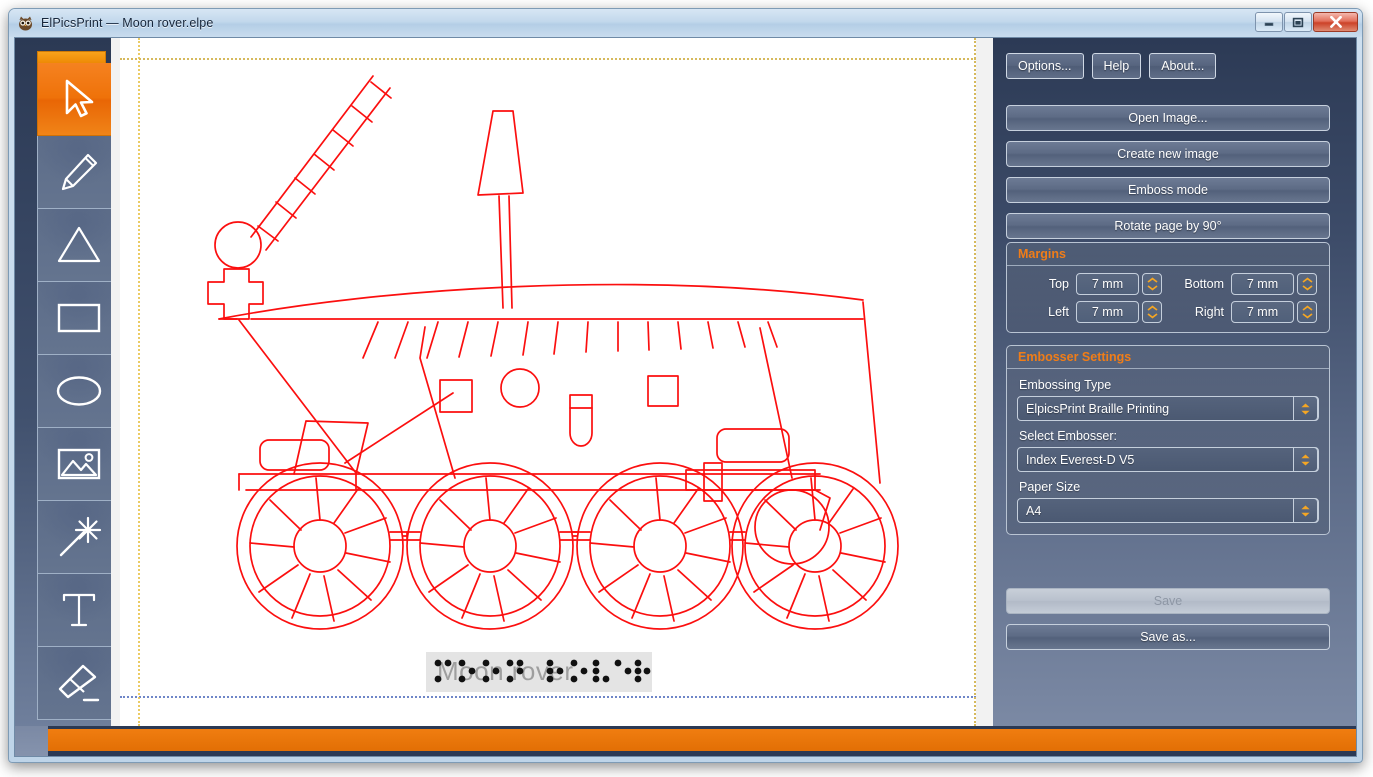 The width and height of the screenshot is (1373, 777). I want to click on text-tool, so click(78, 610).